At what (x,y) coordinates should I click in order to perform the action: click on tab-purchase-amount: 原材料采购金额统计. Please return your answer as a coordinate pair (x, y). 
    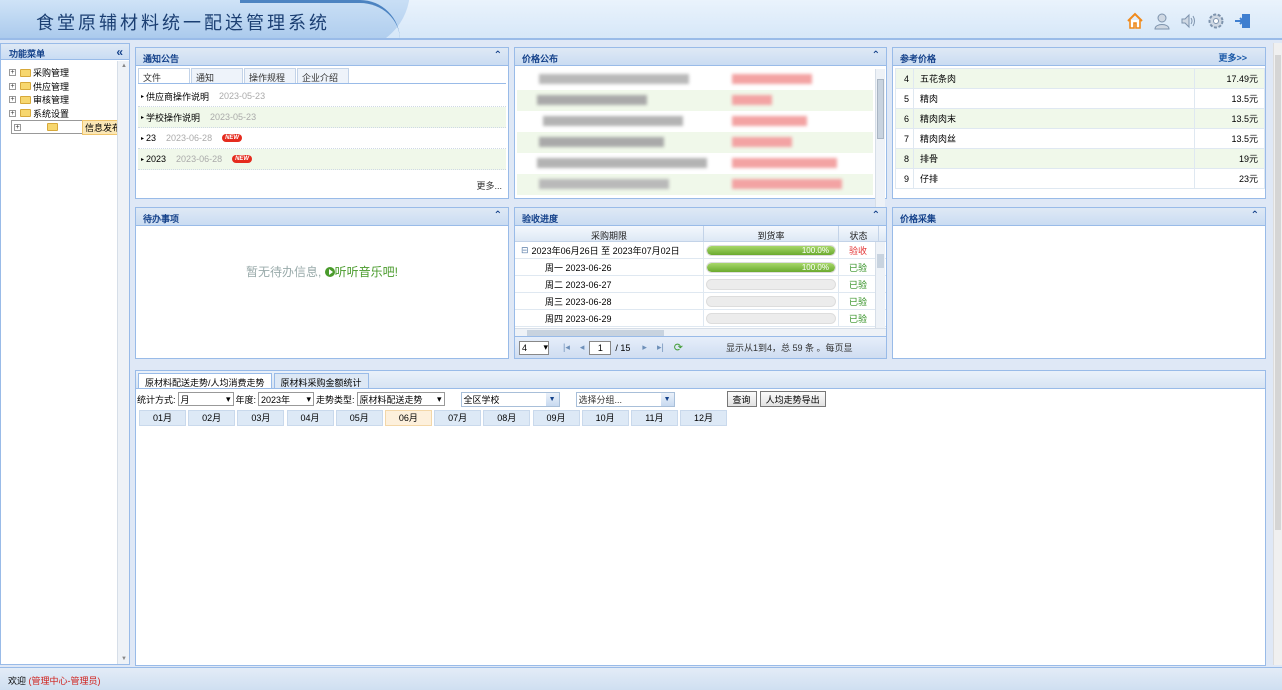
    Looking at the image, I should click on (321, 380).